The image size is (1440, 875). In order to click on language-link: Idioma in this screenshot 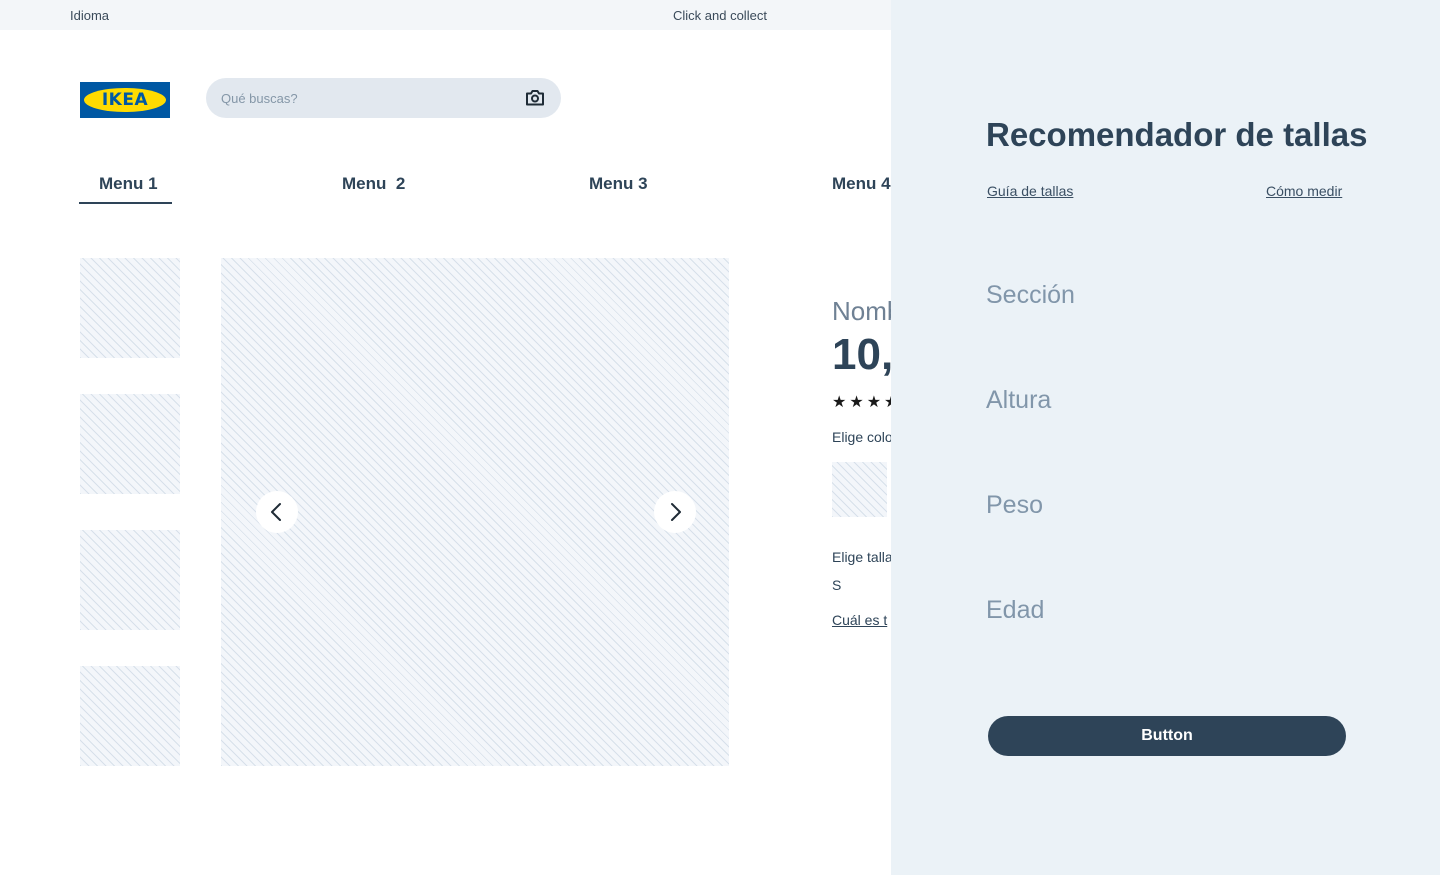, I will do `click(89, 15)`.